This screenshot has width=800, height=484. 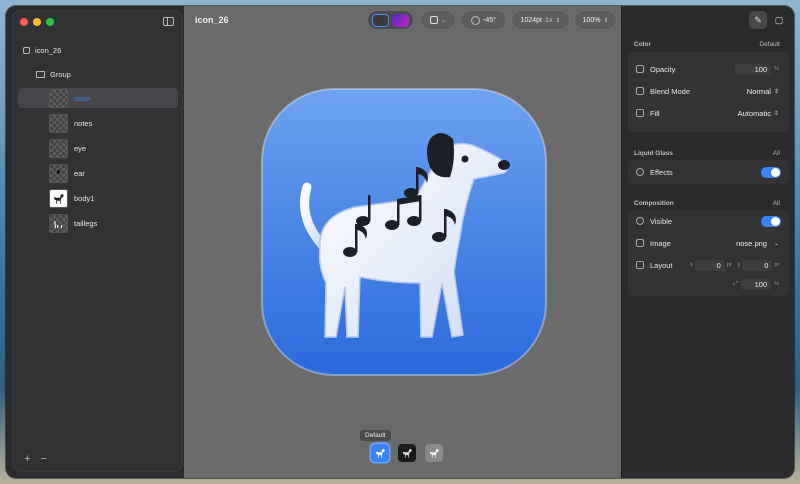 I want to click on opacity-field: 100 %, so click(x=757, y=69).